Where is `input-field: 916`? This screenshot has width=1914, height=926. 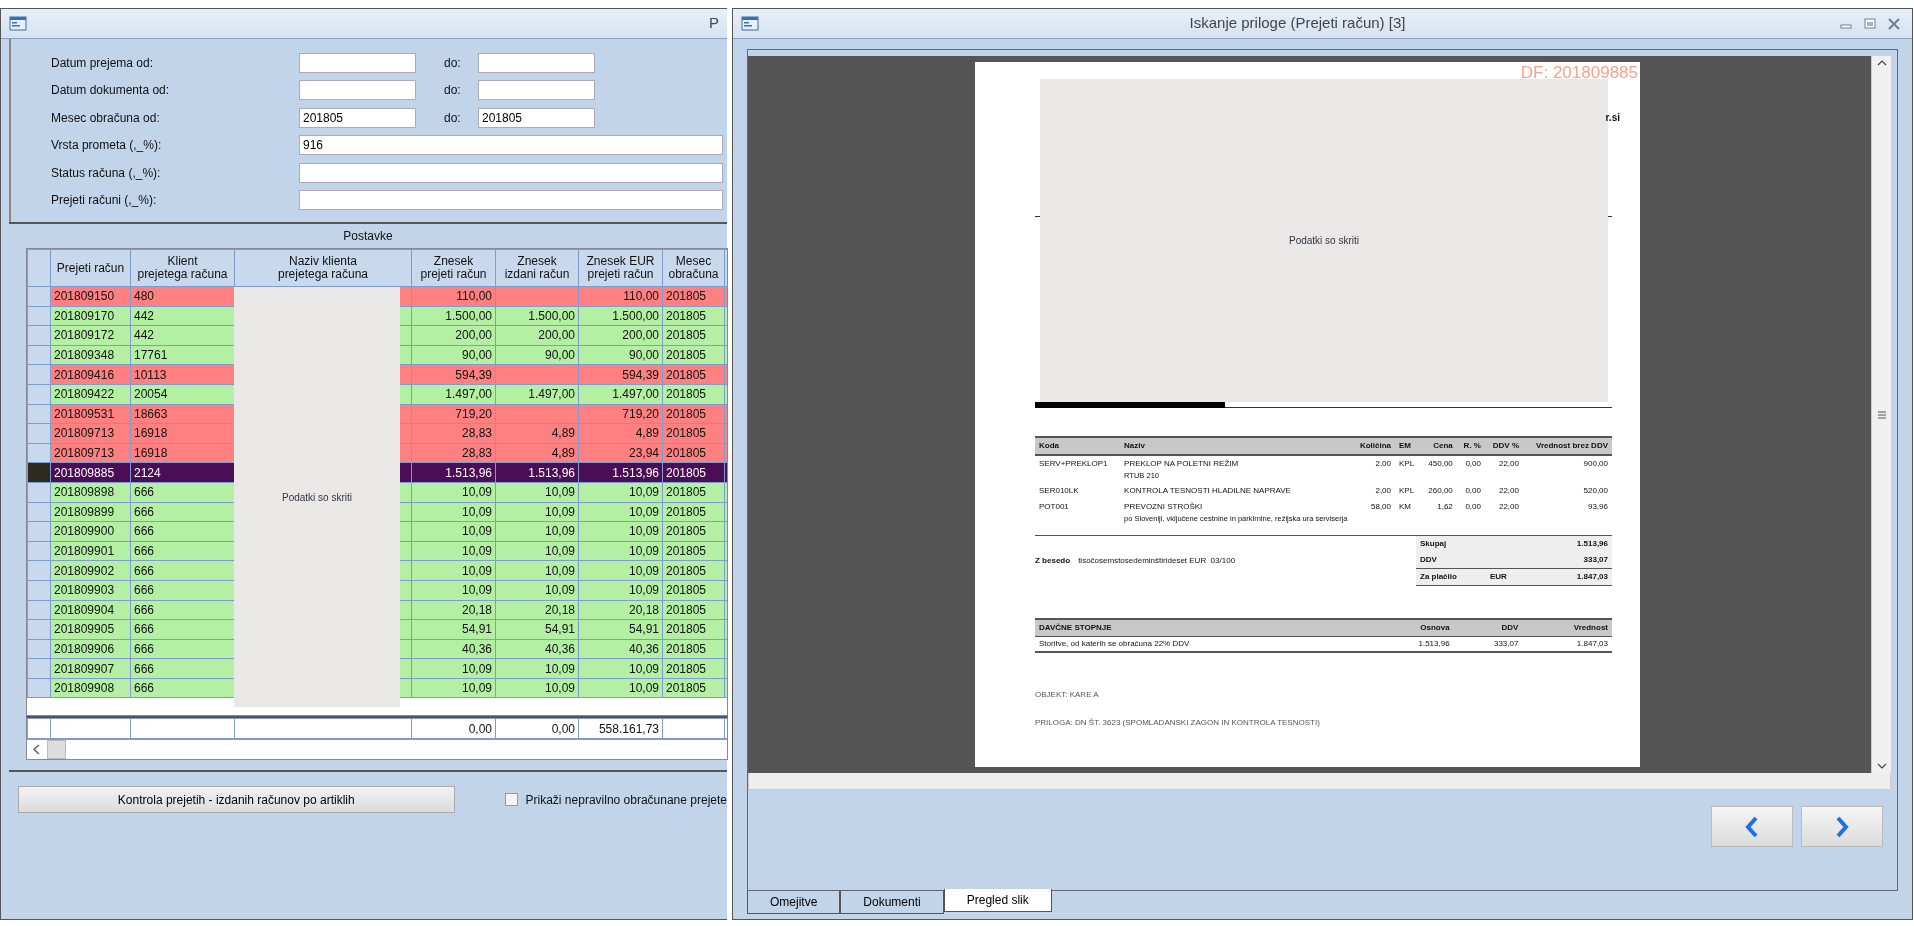
input-field: 916 is located at coordinates (511, 145).